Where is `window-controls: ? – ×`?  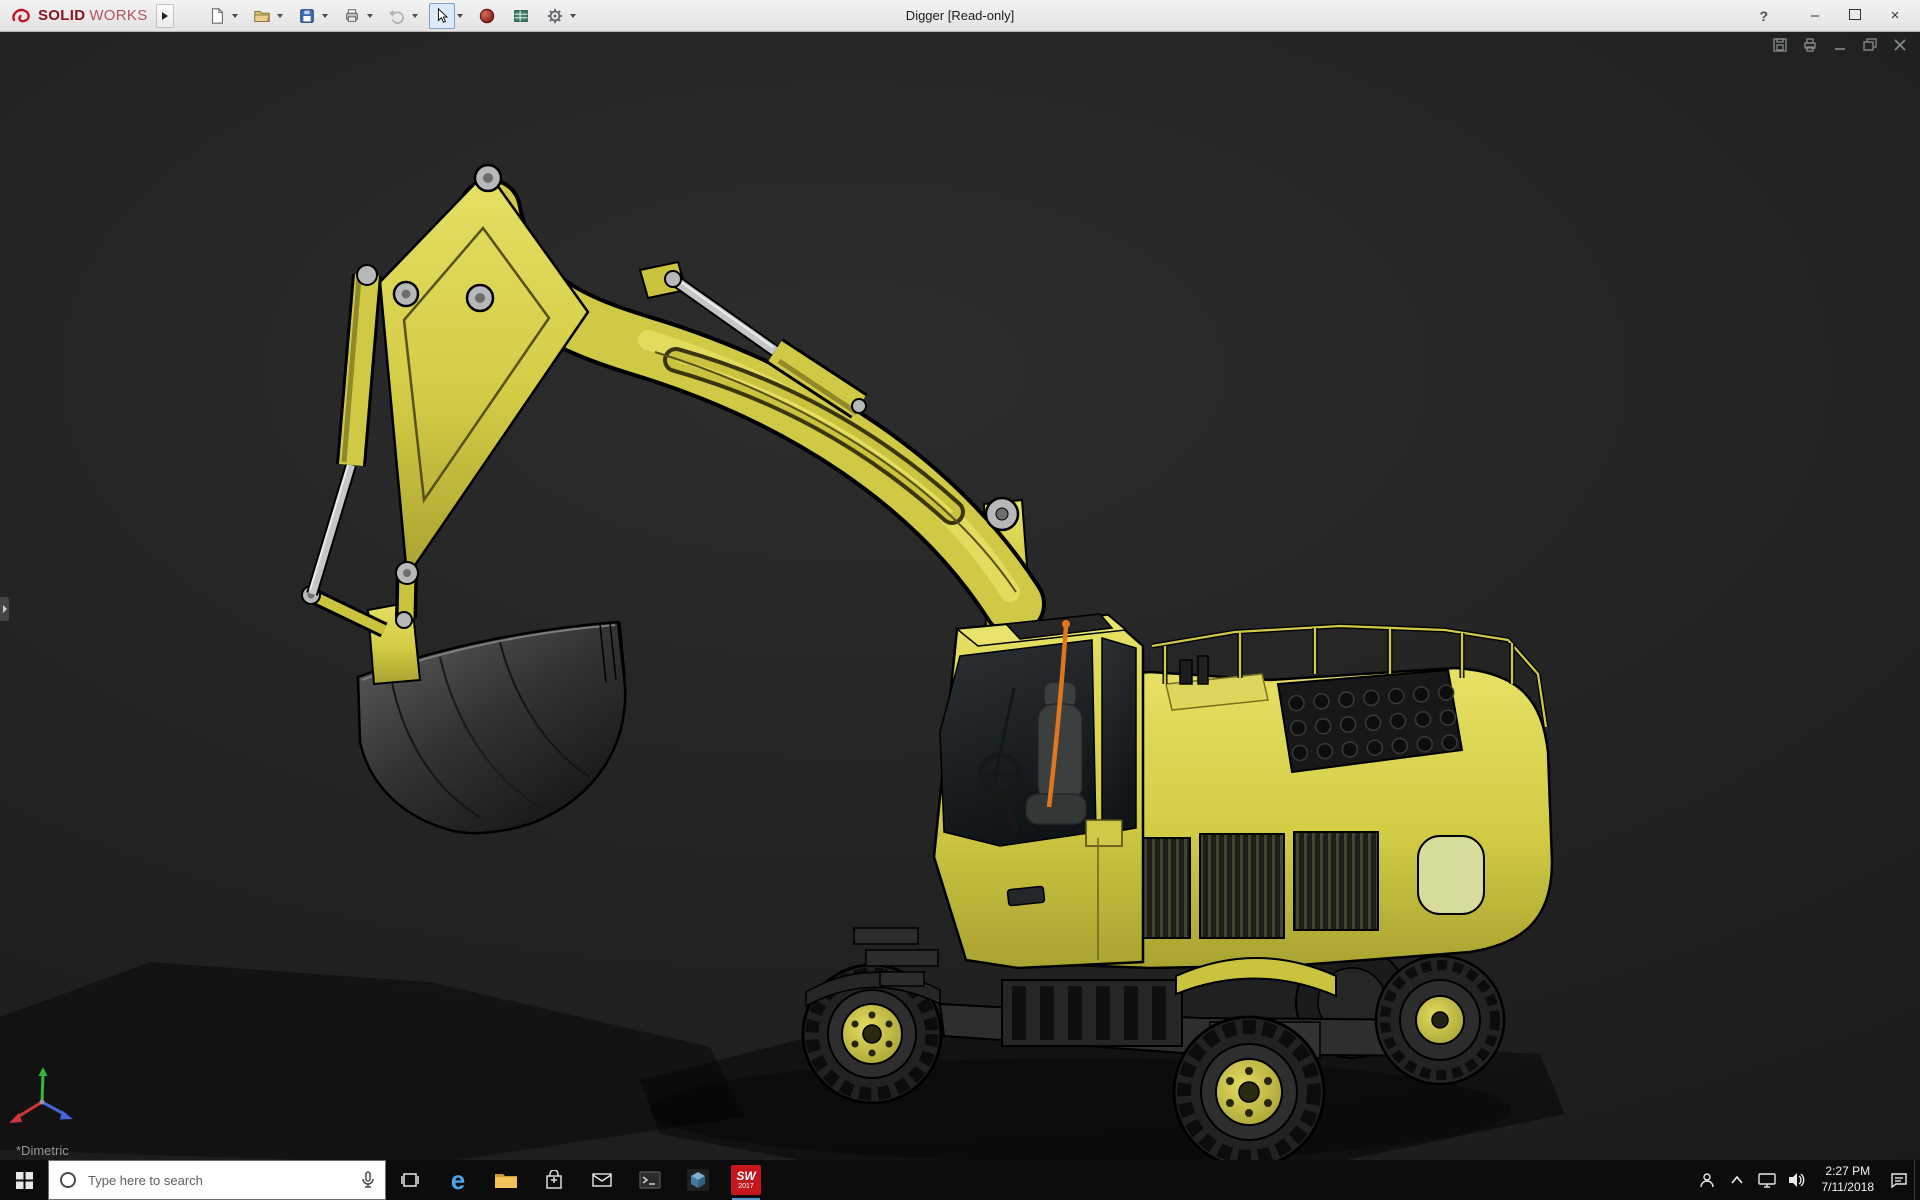
window-controls: ? – × is located at coordinates (1833, 16).